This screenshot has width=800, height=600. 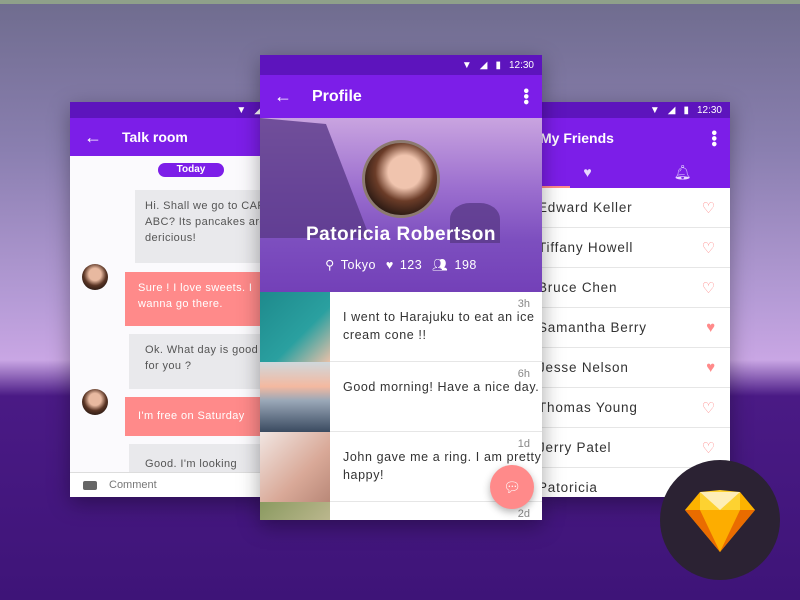 I want to click on profile-name: Patoricia Robertson, so click(x=401, y=234).